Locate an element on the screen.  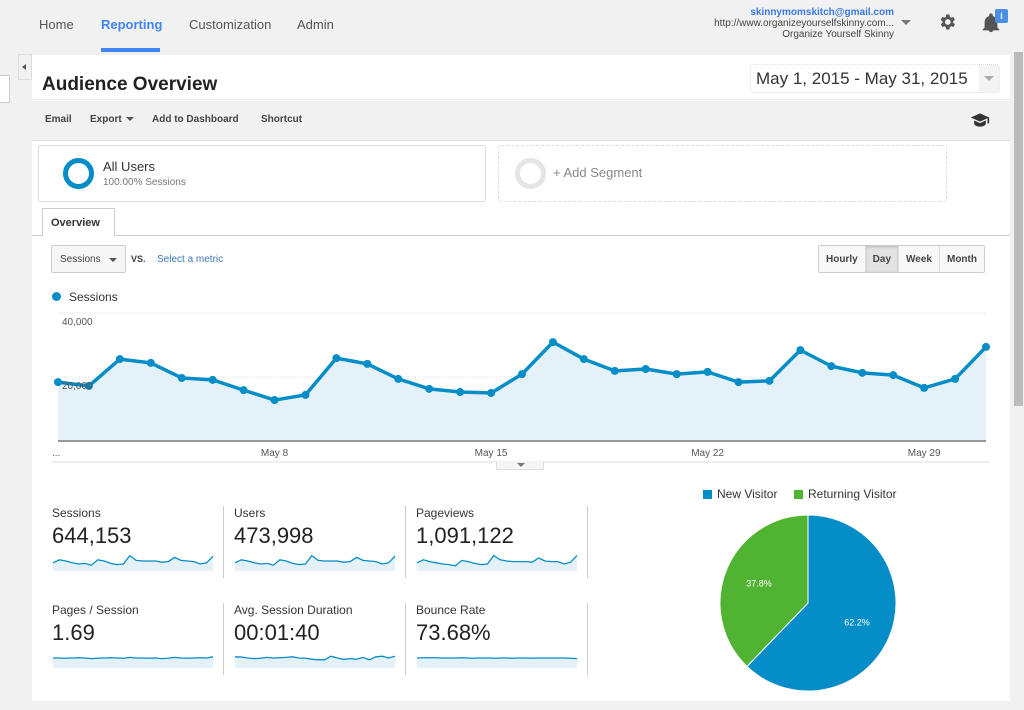
kpi-avg-session-duration: Avg. Session Duration 00:01:40 is located at coordinates (319, 636).